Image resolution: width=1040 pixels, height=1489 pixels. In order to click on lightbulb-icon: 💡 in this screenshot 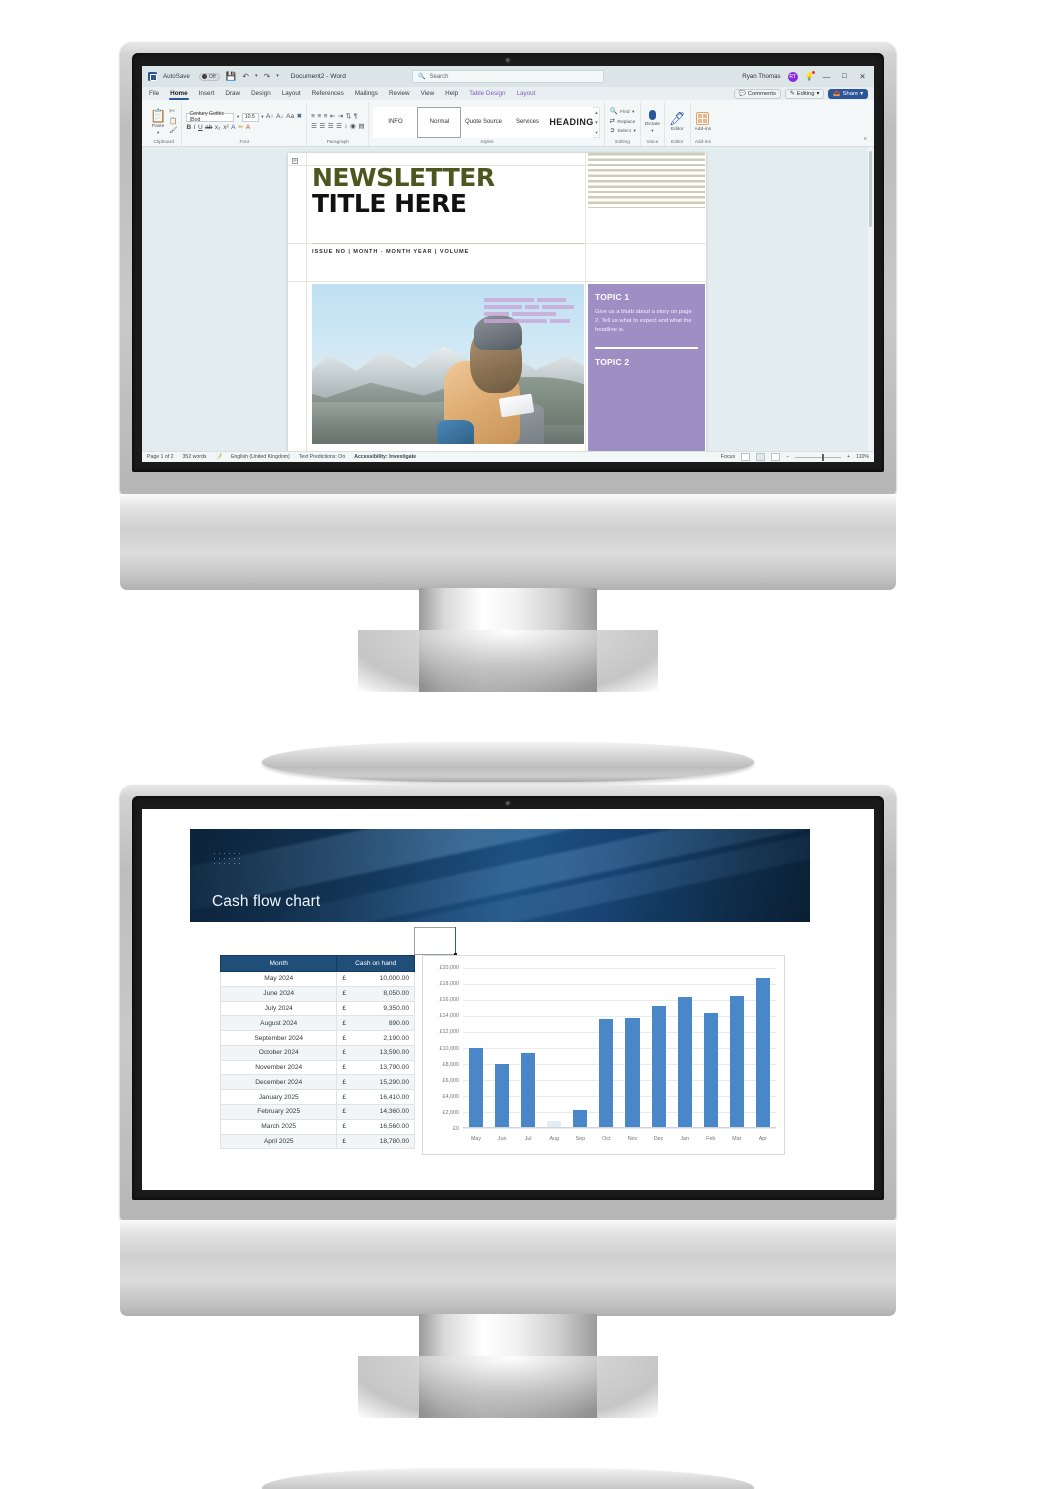, I will do `click(810, 76)`.